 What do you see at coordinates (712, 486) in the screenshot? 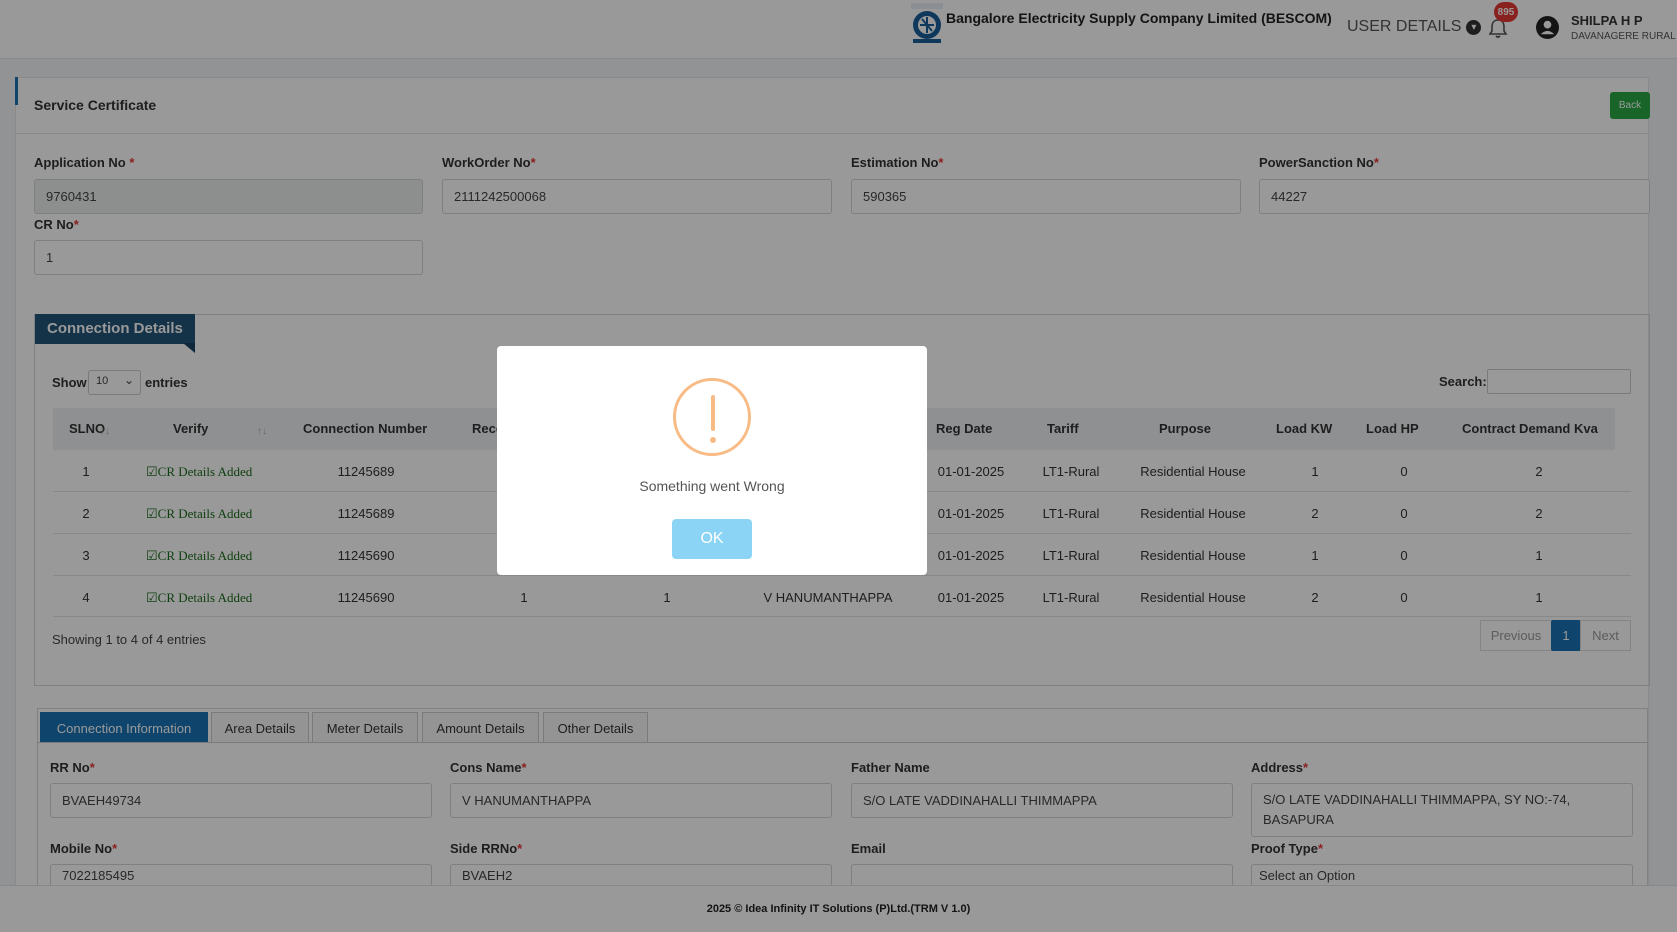
I see `alert-message: Something went Wrong` at bounding box center [712, 486].